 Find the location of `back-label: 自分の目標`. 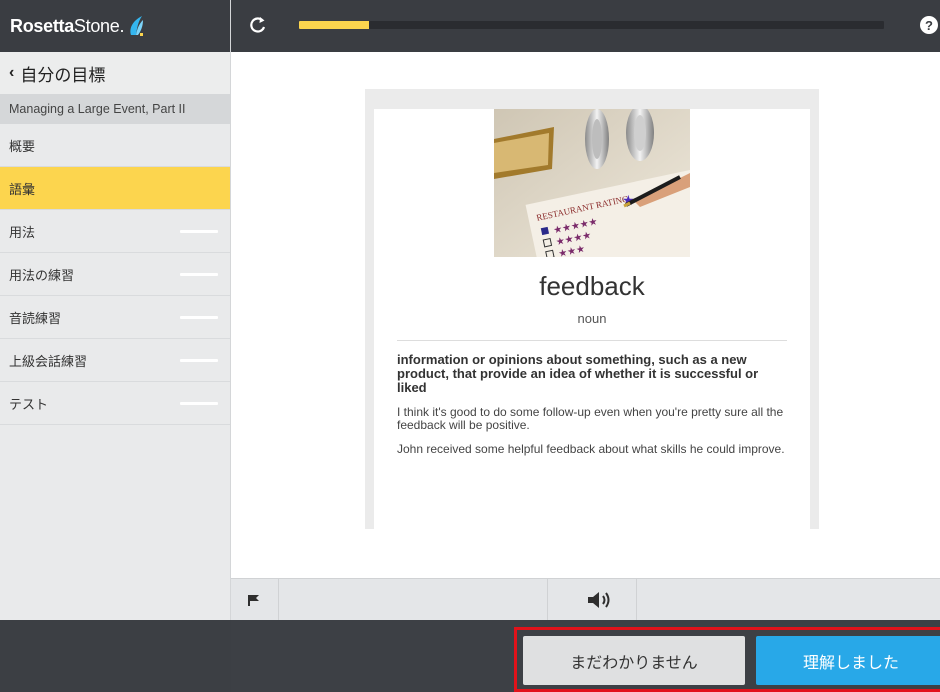

back-label: 自分の目標 is located at coordinates (63, 75).